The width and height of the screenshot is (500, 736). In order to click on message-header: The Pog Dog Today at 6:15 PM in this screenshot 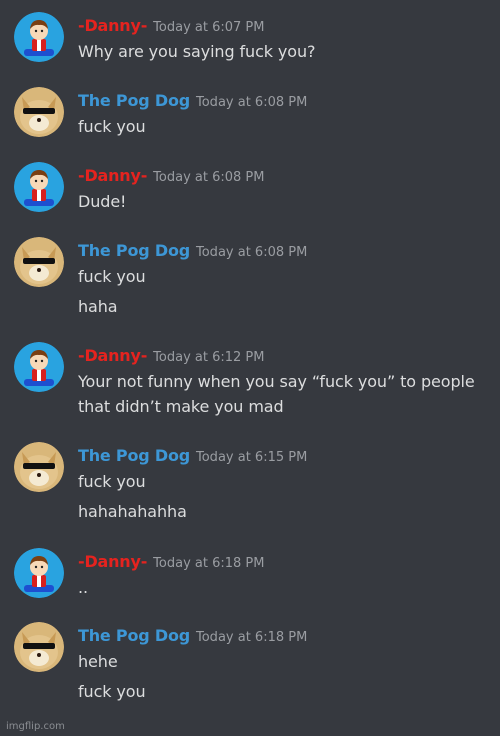, I will do `click(192, 455)`.